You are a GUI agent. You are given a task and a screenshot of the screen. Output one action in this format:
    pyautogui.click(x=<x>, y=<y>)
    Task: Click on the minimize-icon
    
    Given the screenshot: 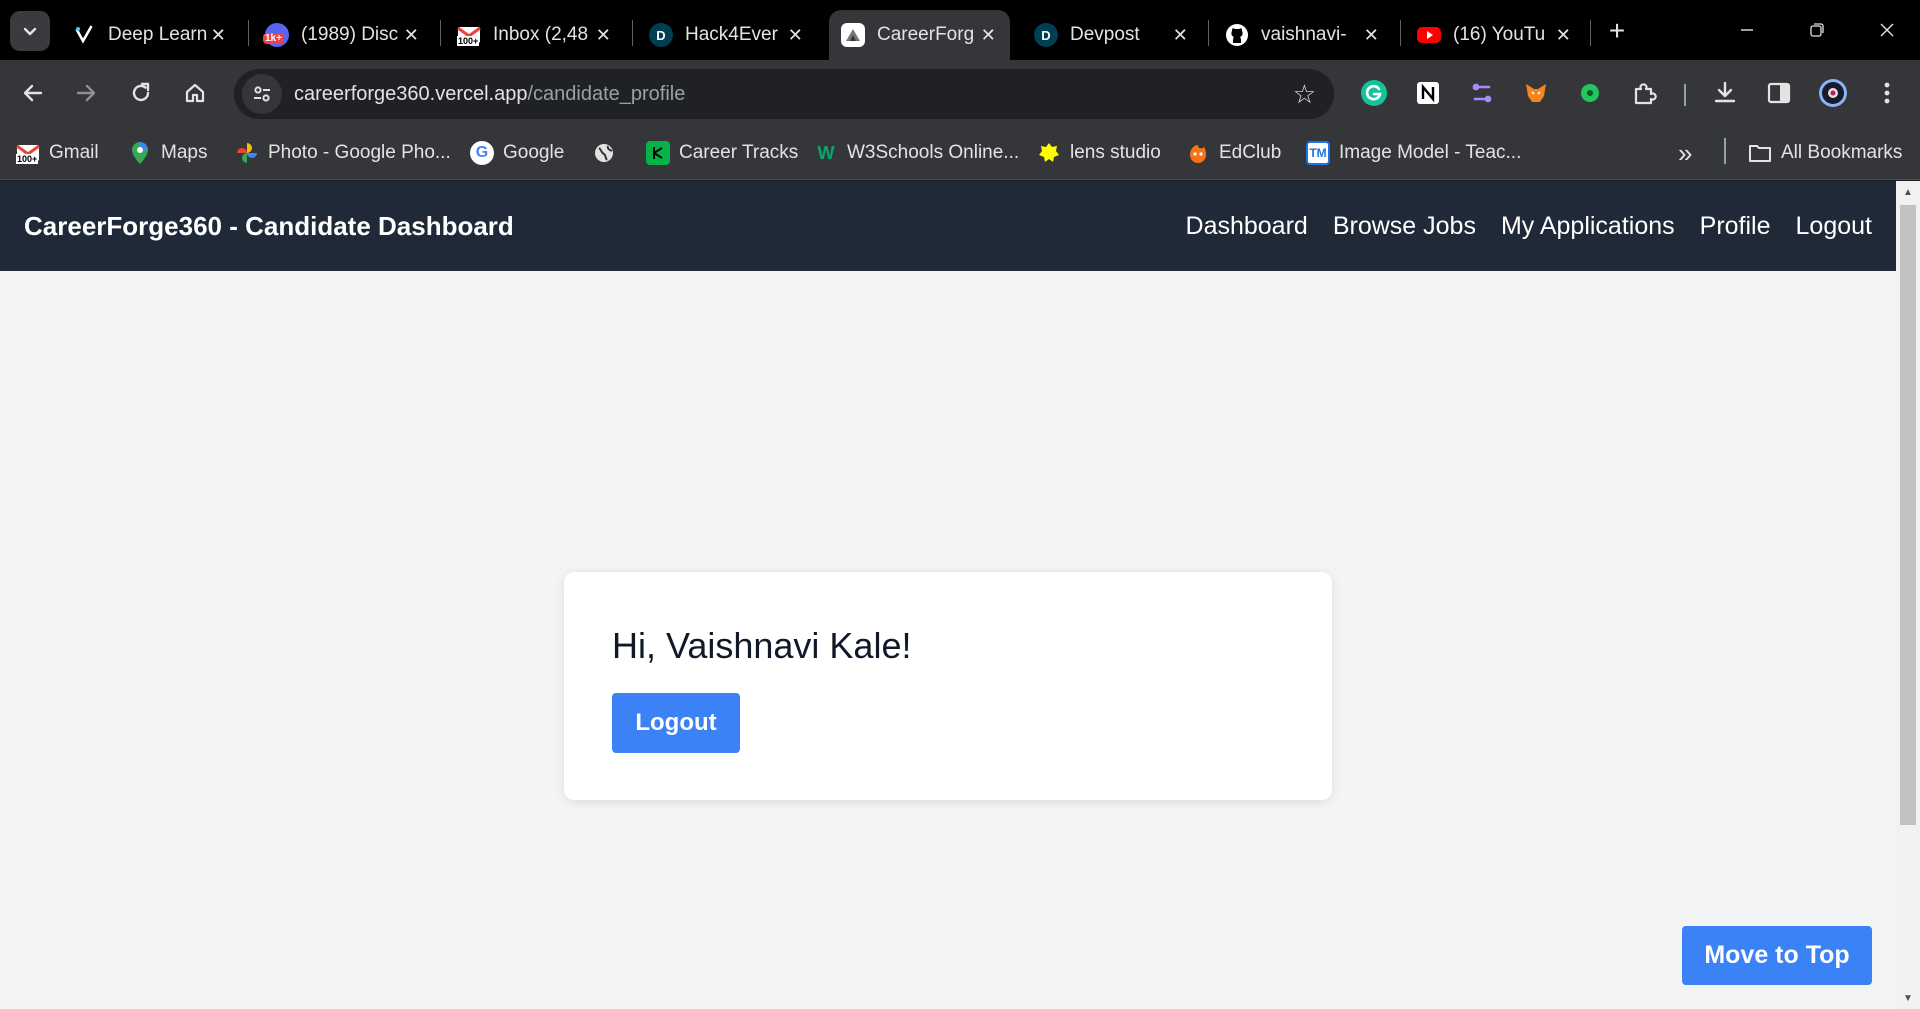 What is the action you would take?
    pyautogui.click(x=1747, y=30)
    